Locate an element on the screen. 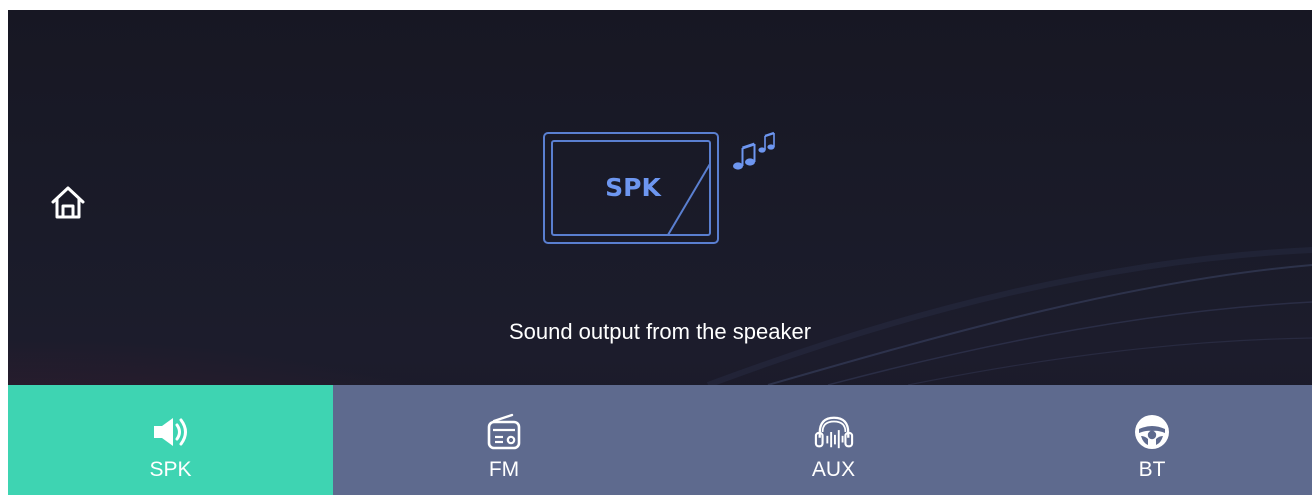  speaker-icon is located at coordinates (171, 432).